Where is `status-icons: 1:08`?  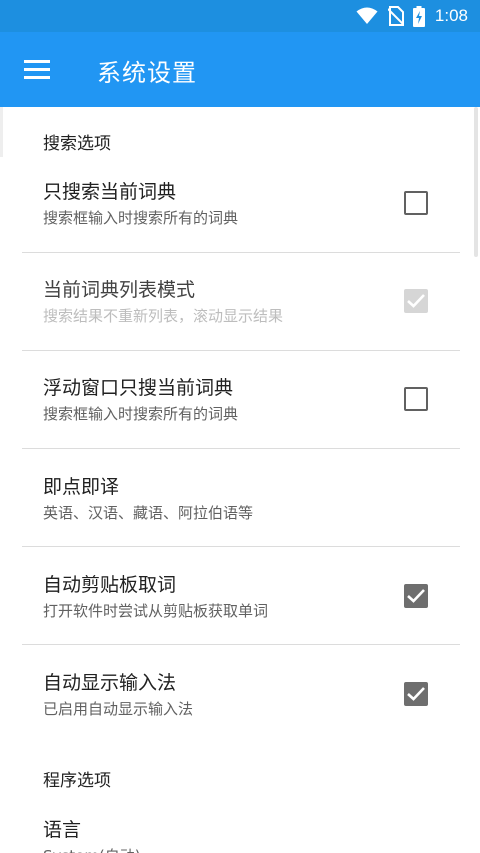
status-icons: 1:08 is located at coordinates (412, 16).